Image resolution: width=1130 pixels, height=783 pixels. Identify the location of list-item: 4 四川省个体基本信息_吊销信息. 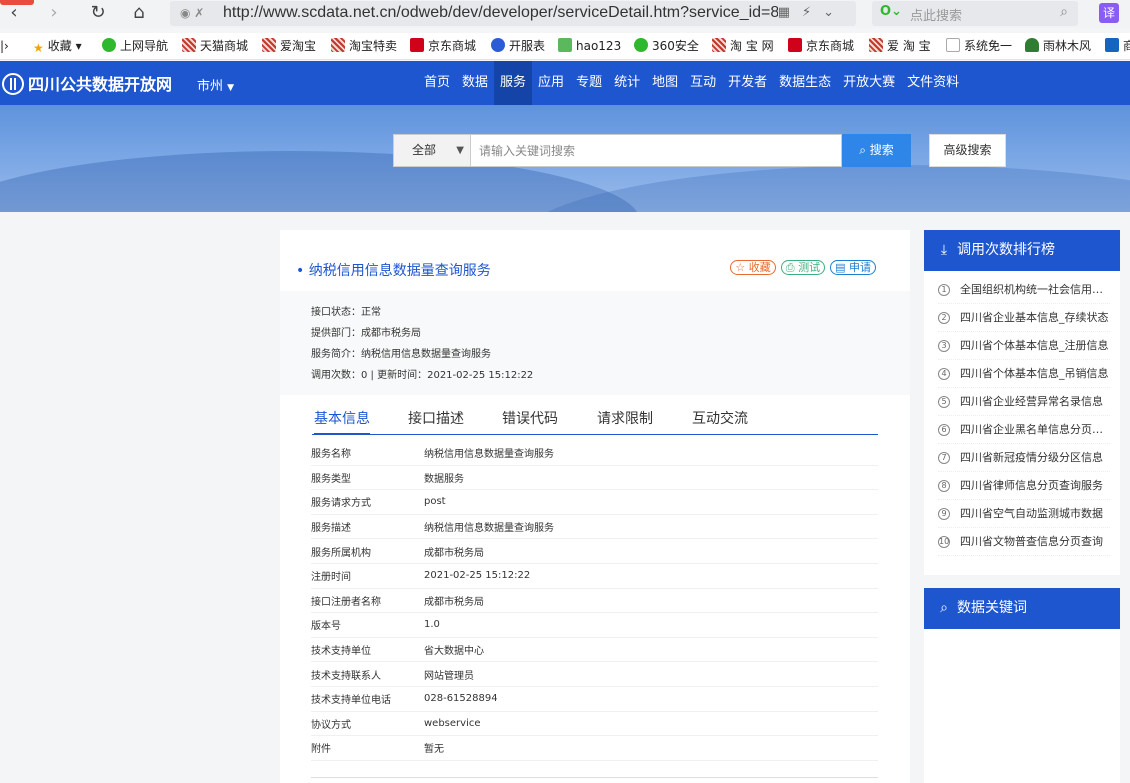
(1024, 374).